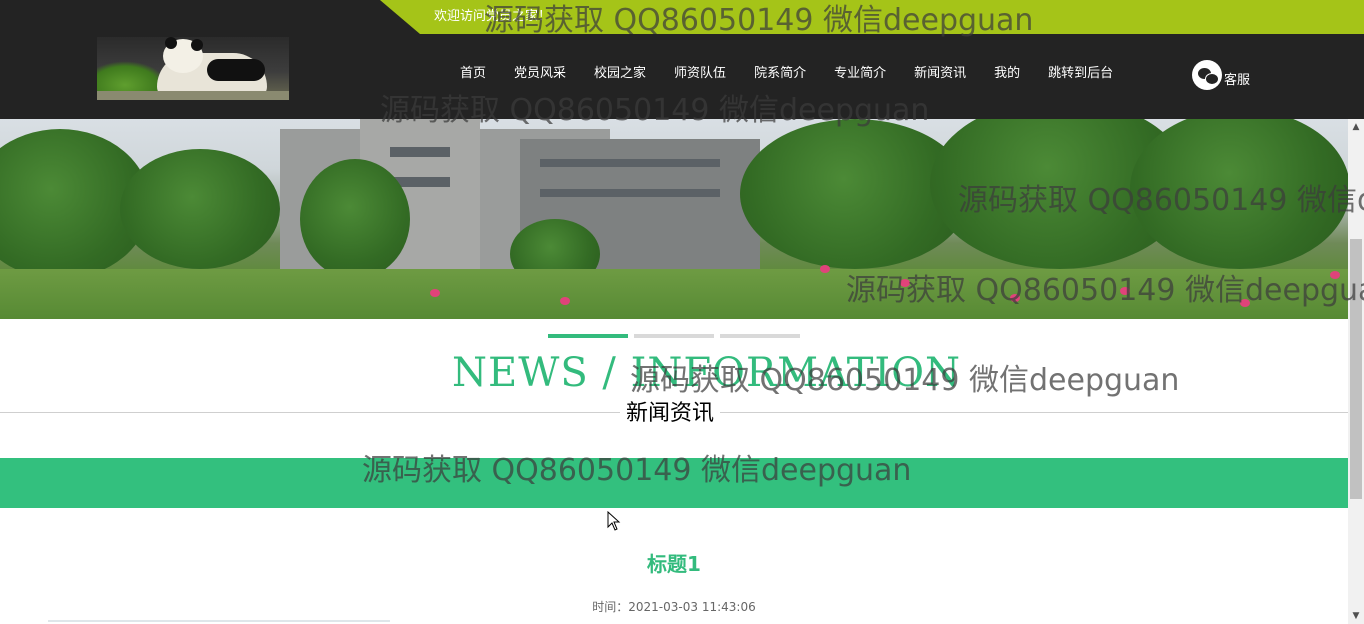 Image resolution: width=1364 pixels, height=624 pixels. What do you see at coordinates (1356, 616) in the screenshot?
I see `scroll-down-icon: ▼` at bounding box center [1356, 616].